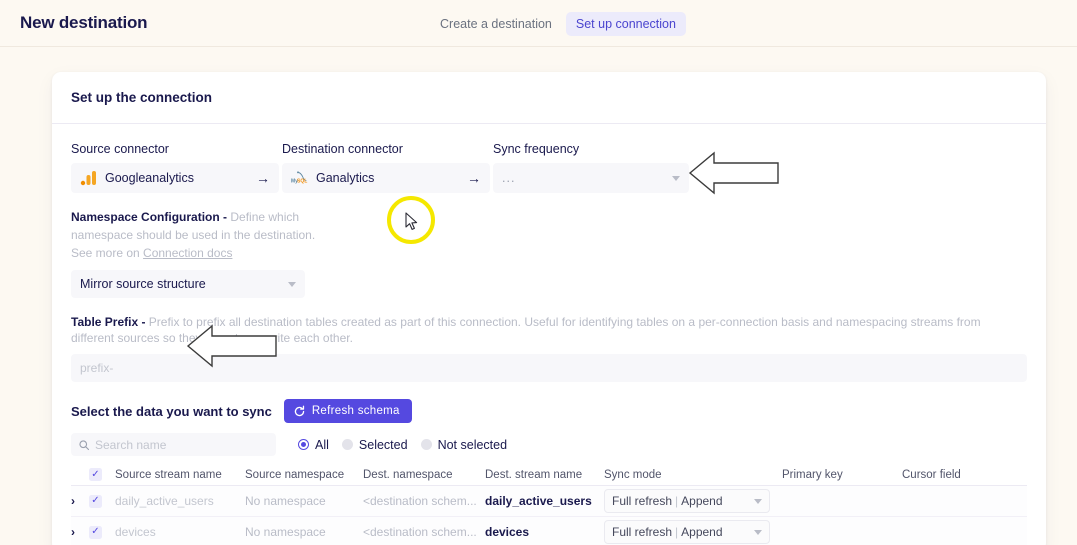 This screenshot has width=1077, height=545. What do you see at coordinates (625, 24) in the screenshot?
I see `step-set-up-connection: Set up connection` at bounding box center [625, 24].